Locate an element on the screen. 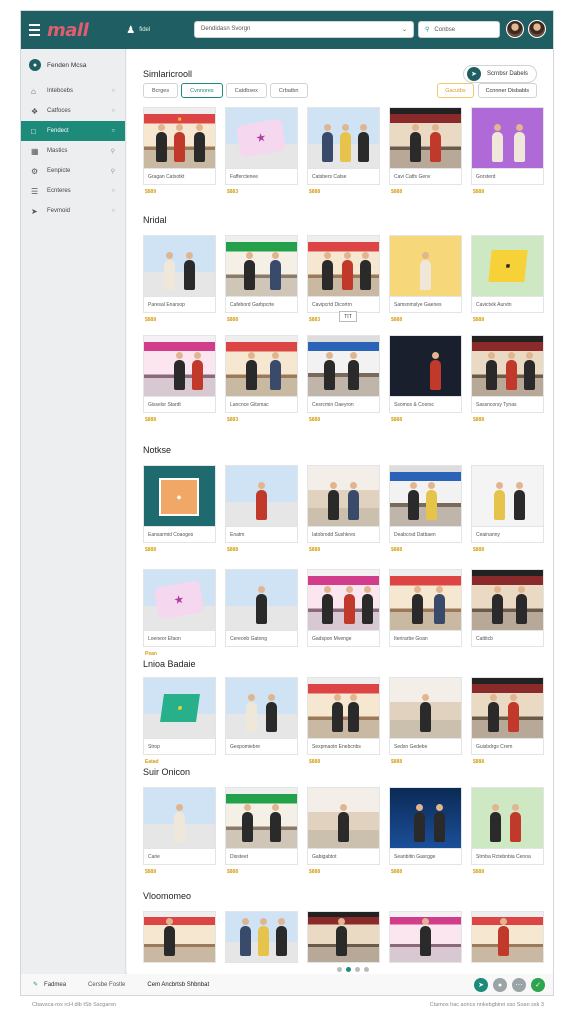 Image resolution: width=576 pixels, height=1024 pixels. product-card: Sassncorsy Tynas $888 is located at coordinates (507, 382).